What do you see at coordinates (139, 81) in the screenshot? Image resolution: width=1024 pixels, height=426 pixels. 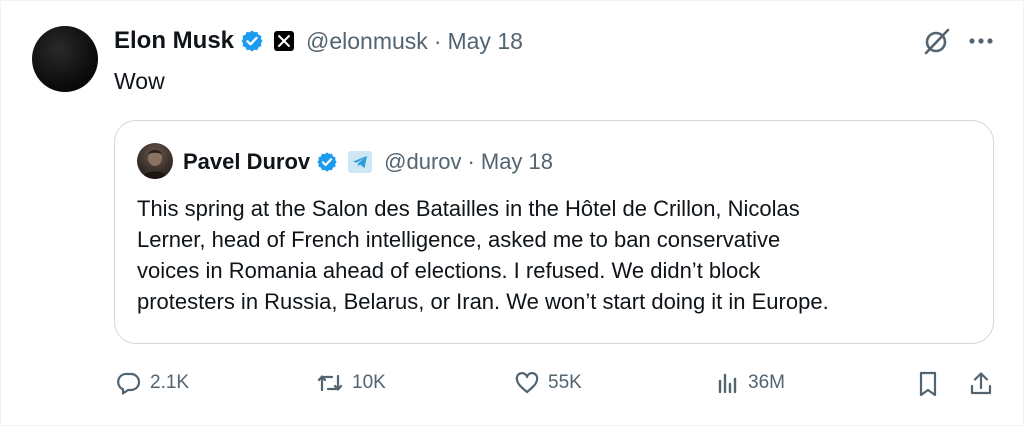 I see `tweet-text: Wow` at bounding box center [139, 81].